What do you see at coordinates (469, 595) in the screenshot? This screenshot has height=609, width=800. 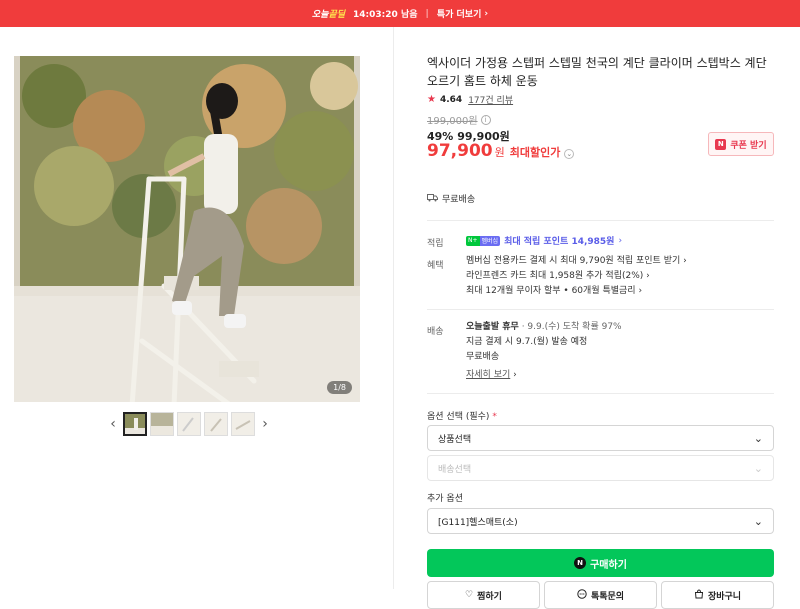 I see `heart-icon: ♡` at bounding box center [469, 595].